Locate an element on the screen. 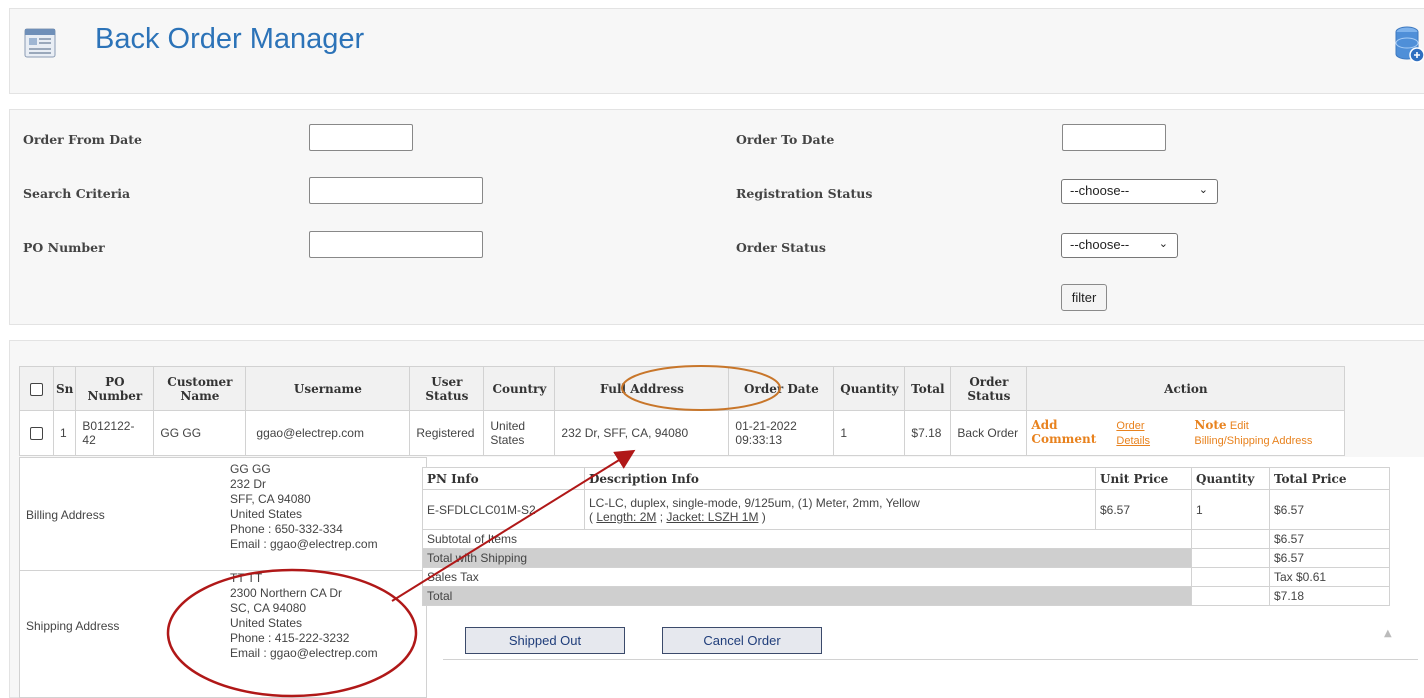 The height and width of the screenshot is (698, 1424). po-number-label: PO Number is located at coordinates (64, 247).